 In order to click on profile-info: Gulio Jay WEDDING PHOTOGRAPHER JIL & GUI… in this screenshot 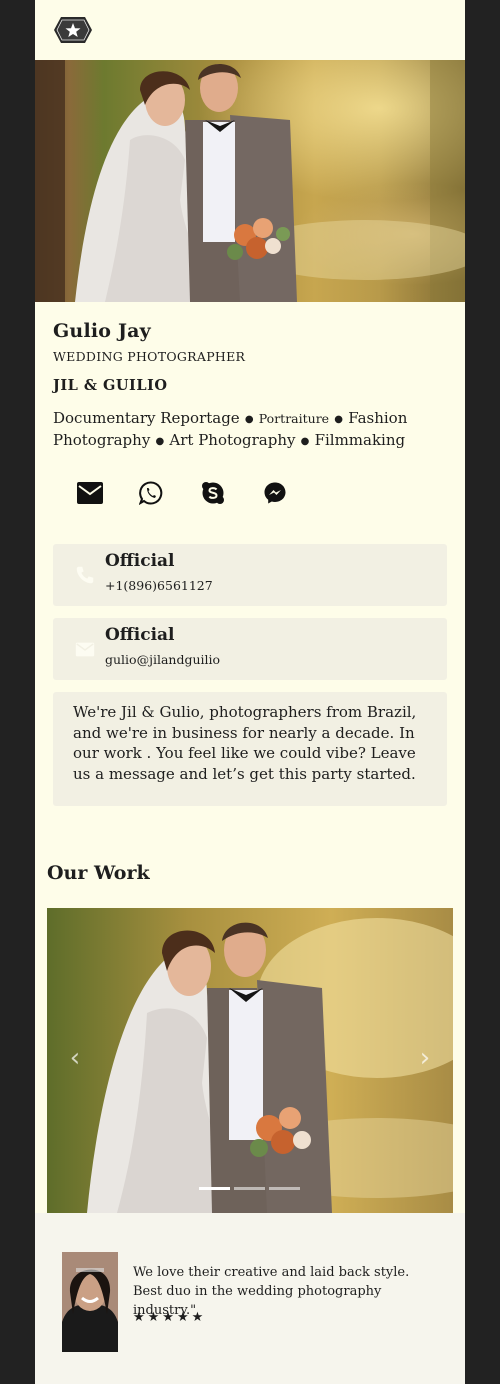, I will do `click(250, 406)`.